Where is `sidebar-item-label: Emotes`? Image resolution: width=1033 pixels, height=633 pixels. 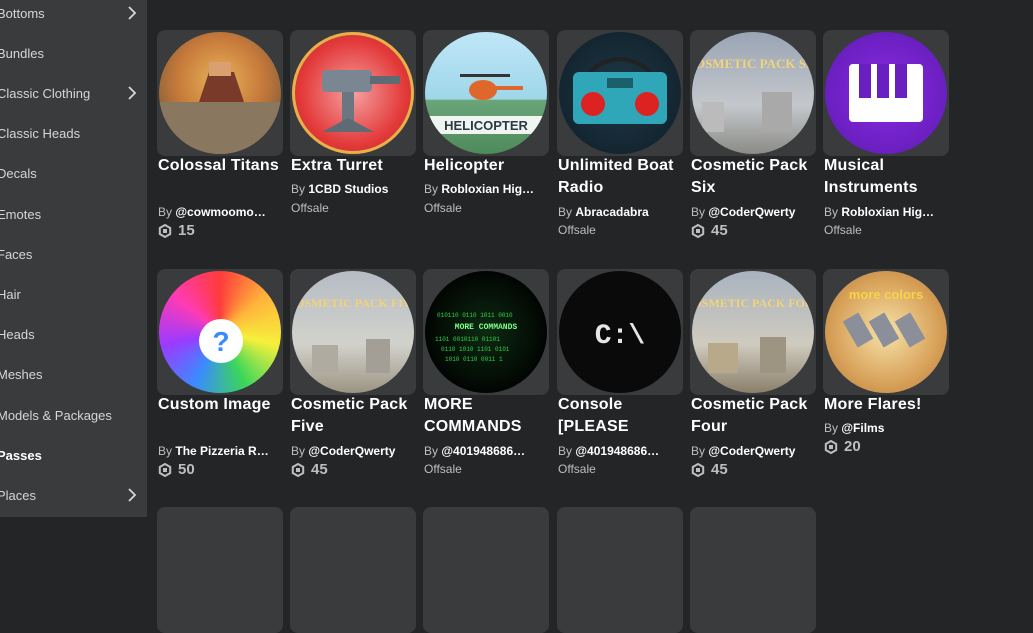 sidebar-item-label: Emotes is located at coordinates (21, 214).